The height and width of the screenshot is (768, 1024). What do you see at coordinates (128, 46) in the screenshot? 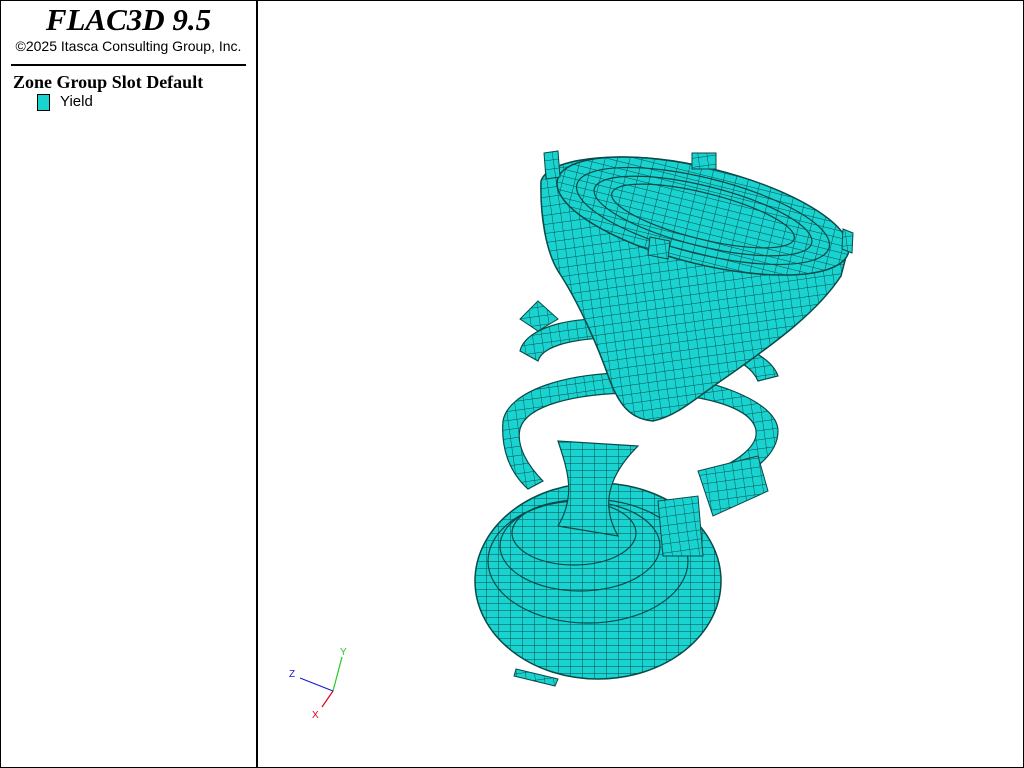
I see `copyright-text: ©2025 Itasca Consulting Group, Inc.` at bounding box center [128, 46].